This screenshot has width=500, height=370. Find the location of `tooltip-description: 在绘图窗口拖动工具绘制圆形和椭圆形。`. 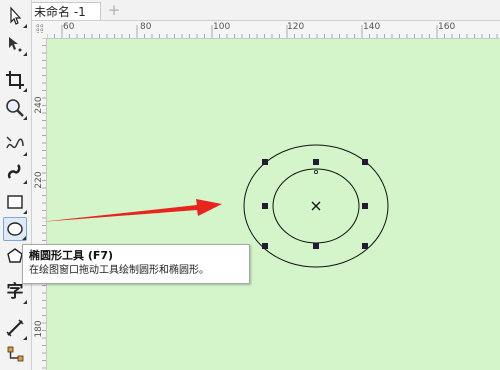

tooltip-description: 在绘图窗口拖动工具绘制圆形和椭圆形。 is located at coordinates (119, 270).